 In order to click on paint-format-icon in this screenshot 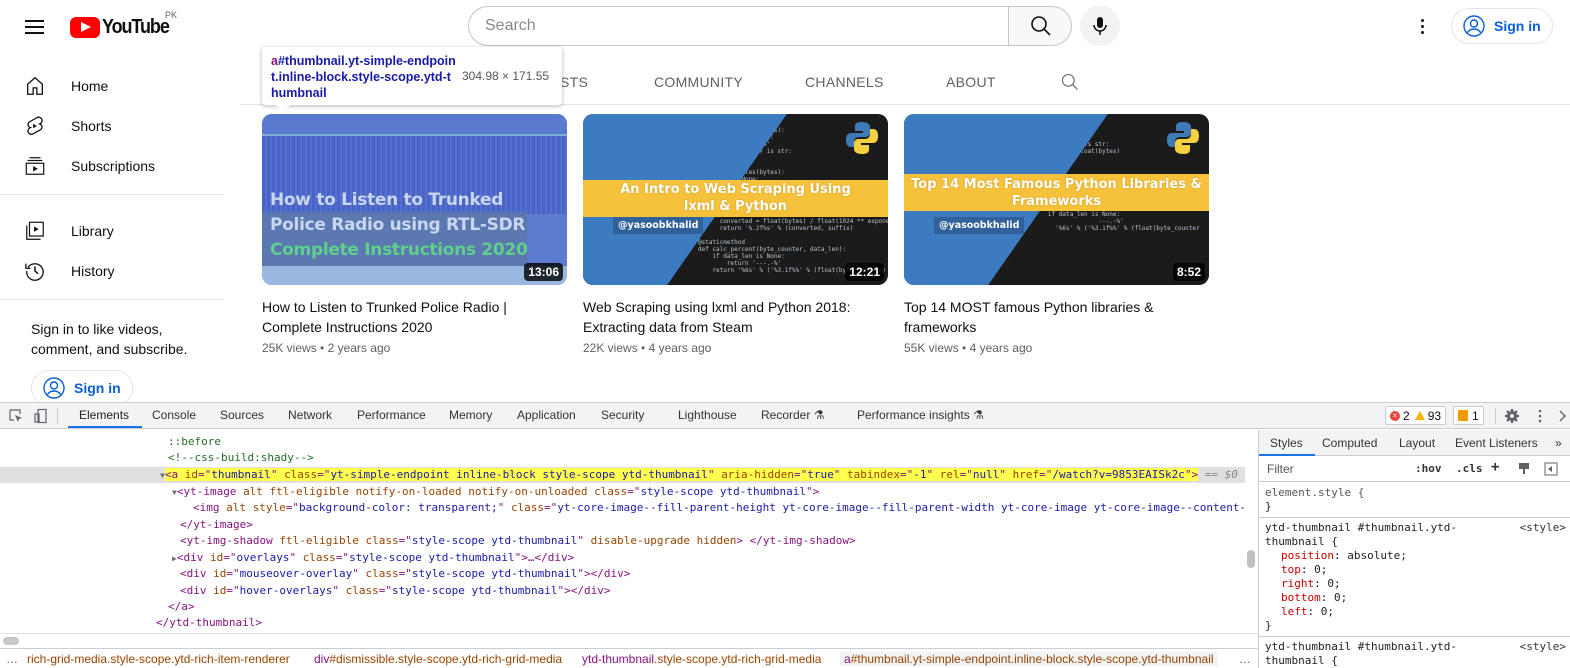, I will do `click(1524, 469)`.